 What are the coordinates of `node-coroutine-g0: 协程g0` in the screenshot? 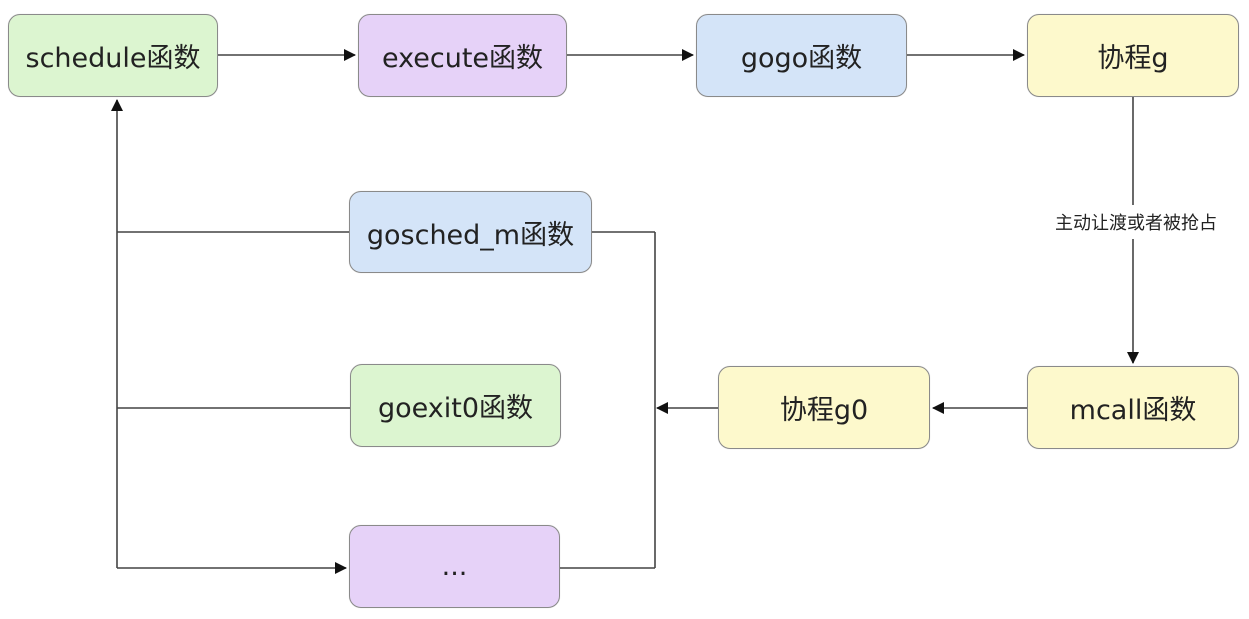 It's located at (824, 407).